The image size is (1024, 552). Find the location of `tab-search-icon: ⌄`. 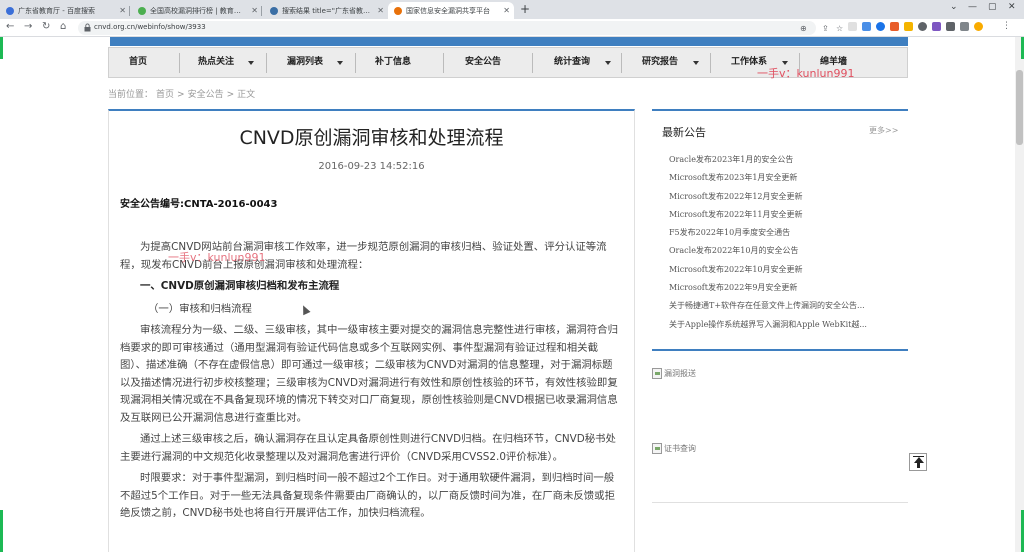

tab-search-icon: ⌄ is located at coordinates (954, 7).